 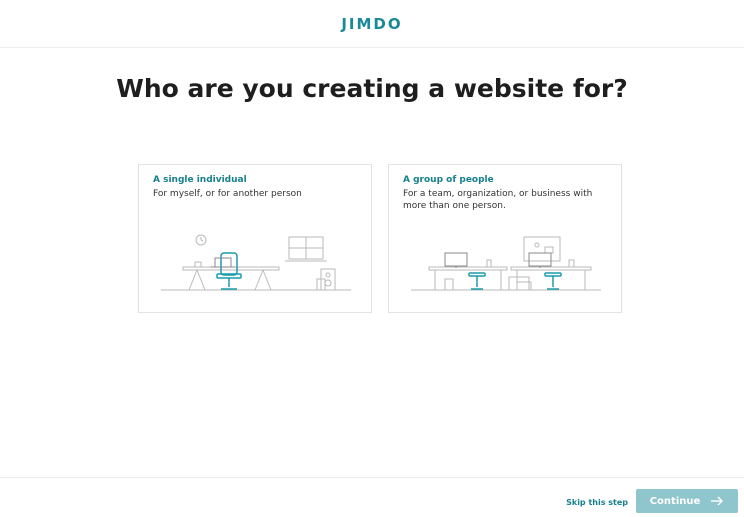 What do you see at coordinates (675, 501) in the screenshot?
I see `continue-label: Continue` at bounding box center [675, 501].